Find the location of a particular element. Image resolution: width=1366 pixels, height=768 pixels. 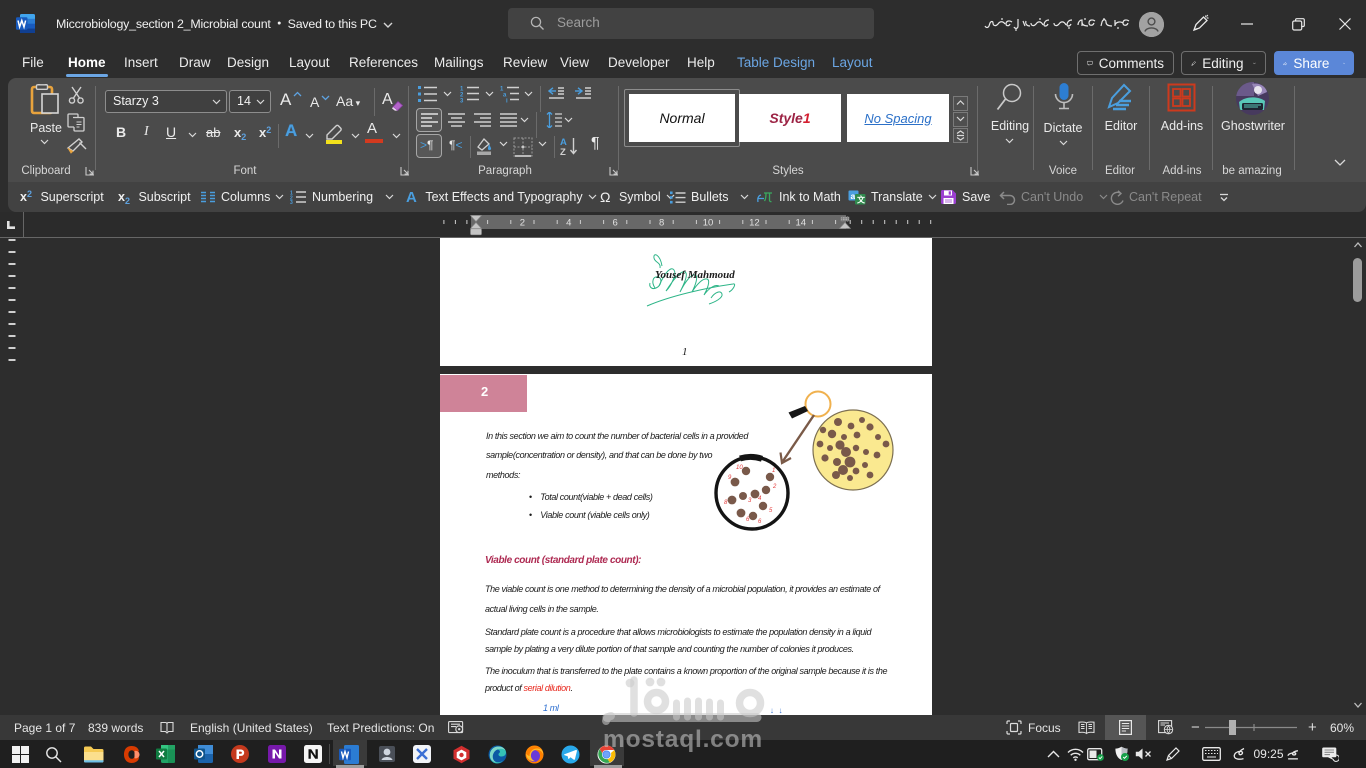

svg-text: 6 is located at coordinates (615, 223).